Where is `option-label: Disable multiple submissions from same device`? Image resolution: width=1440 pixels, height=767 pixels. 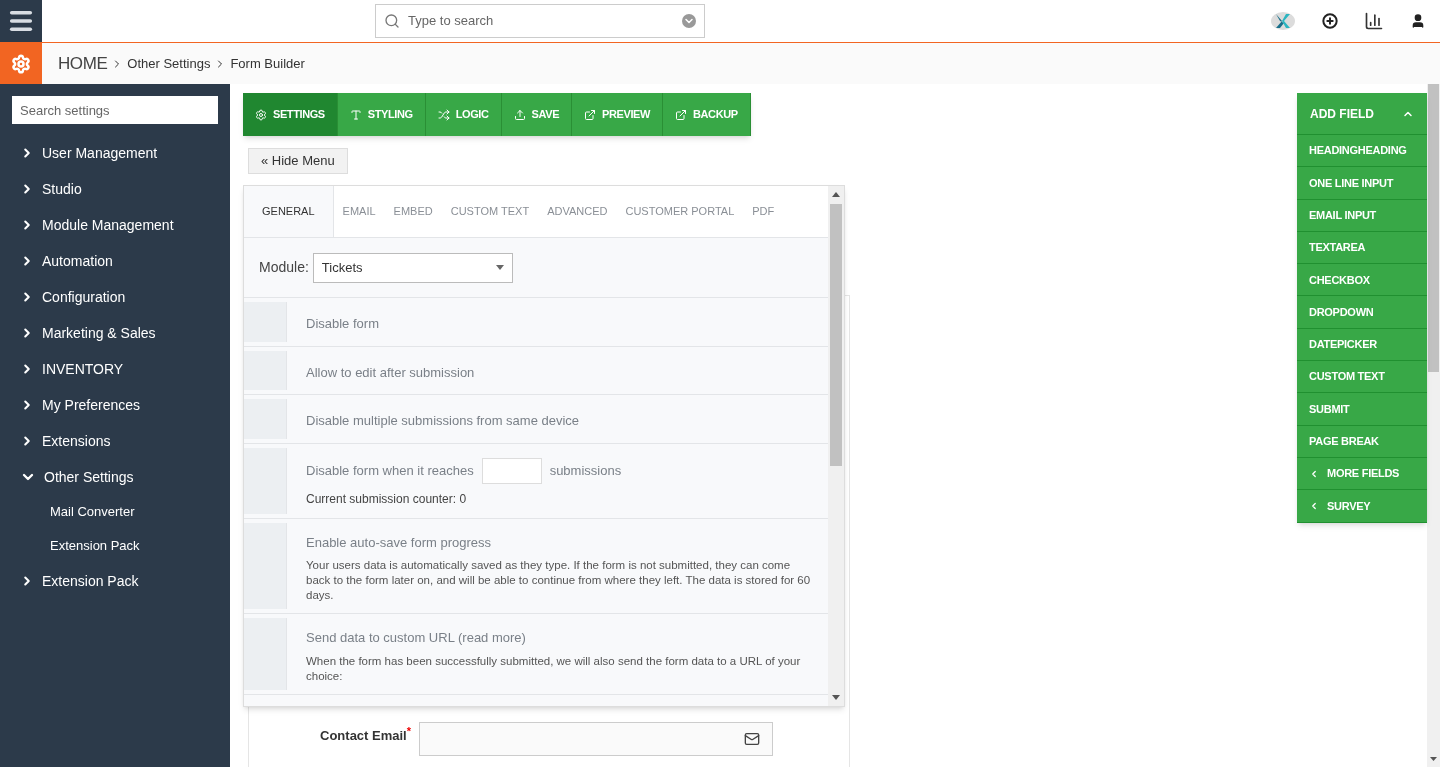
option-label: Disable multiple submissions from same device is located at coordinates (443, 421).